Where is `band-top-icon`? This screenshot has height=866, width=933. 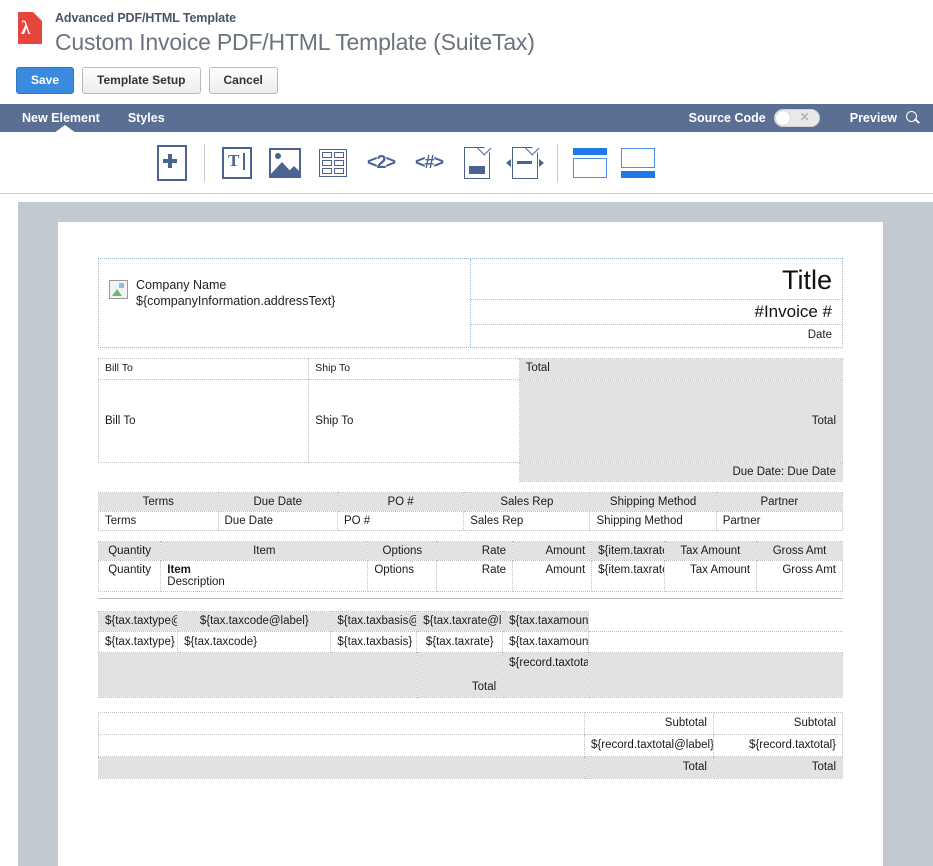 band-top-icon is located at coordinates (590, 163).